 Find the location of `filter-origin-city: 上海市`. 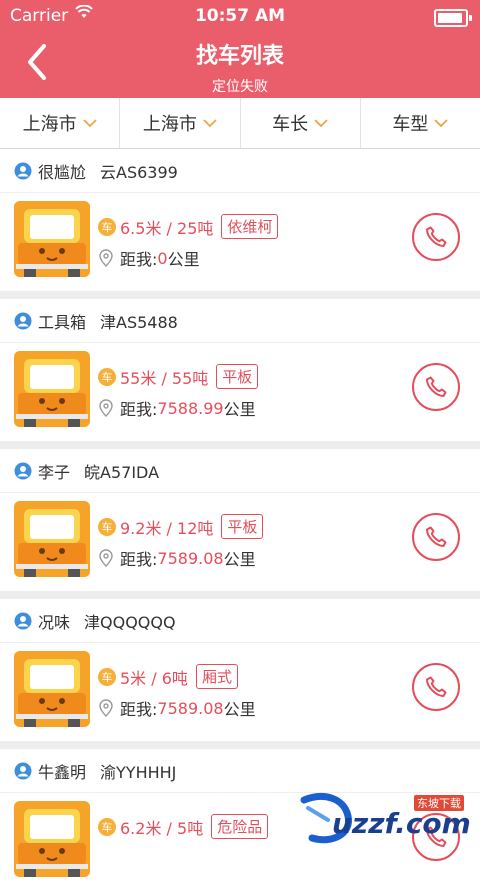

filter-origin-city: 上海市 is located at coordinates (60, 123).